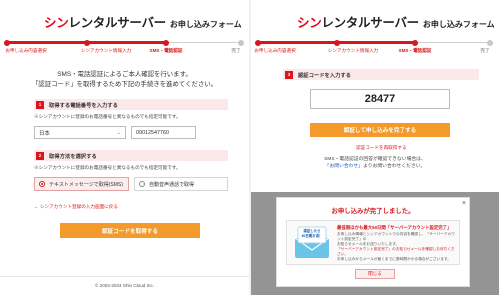  What do you see at coordinates (76, 207) in the screenshot?
I see `back-link: ← シンアカウント登録の入力画面に戻る` at bounding box center [76, 207].